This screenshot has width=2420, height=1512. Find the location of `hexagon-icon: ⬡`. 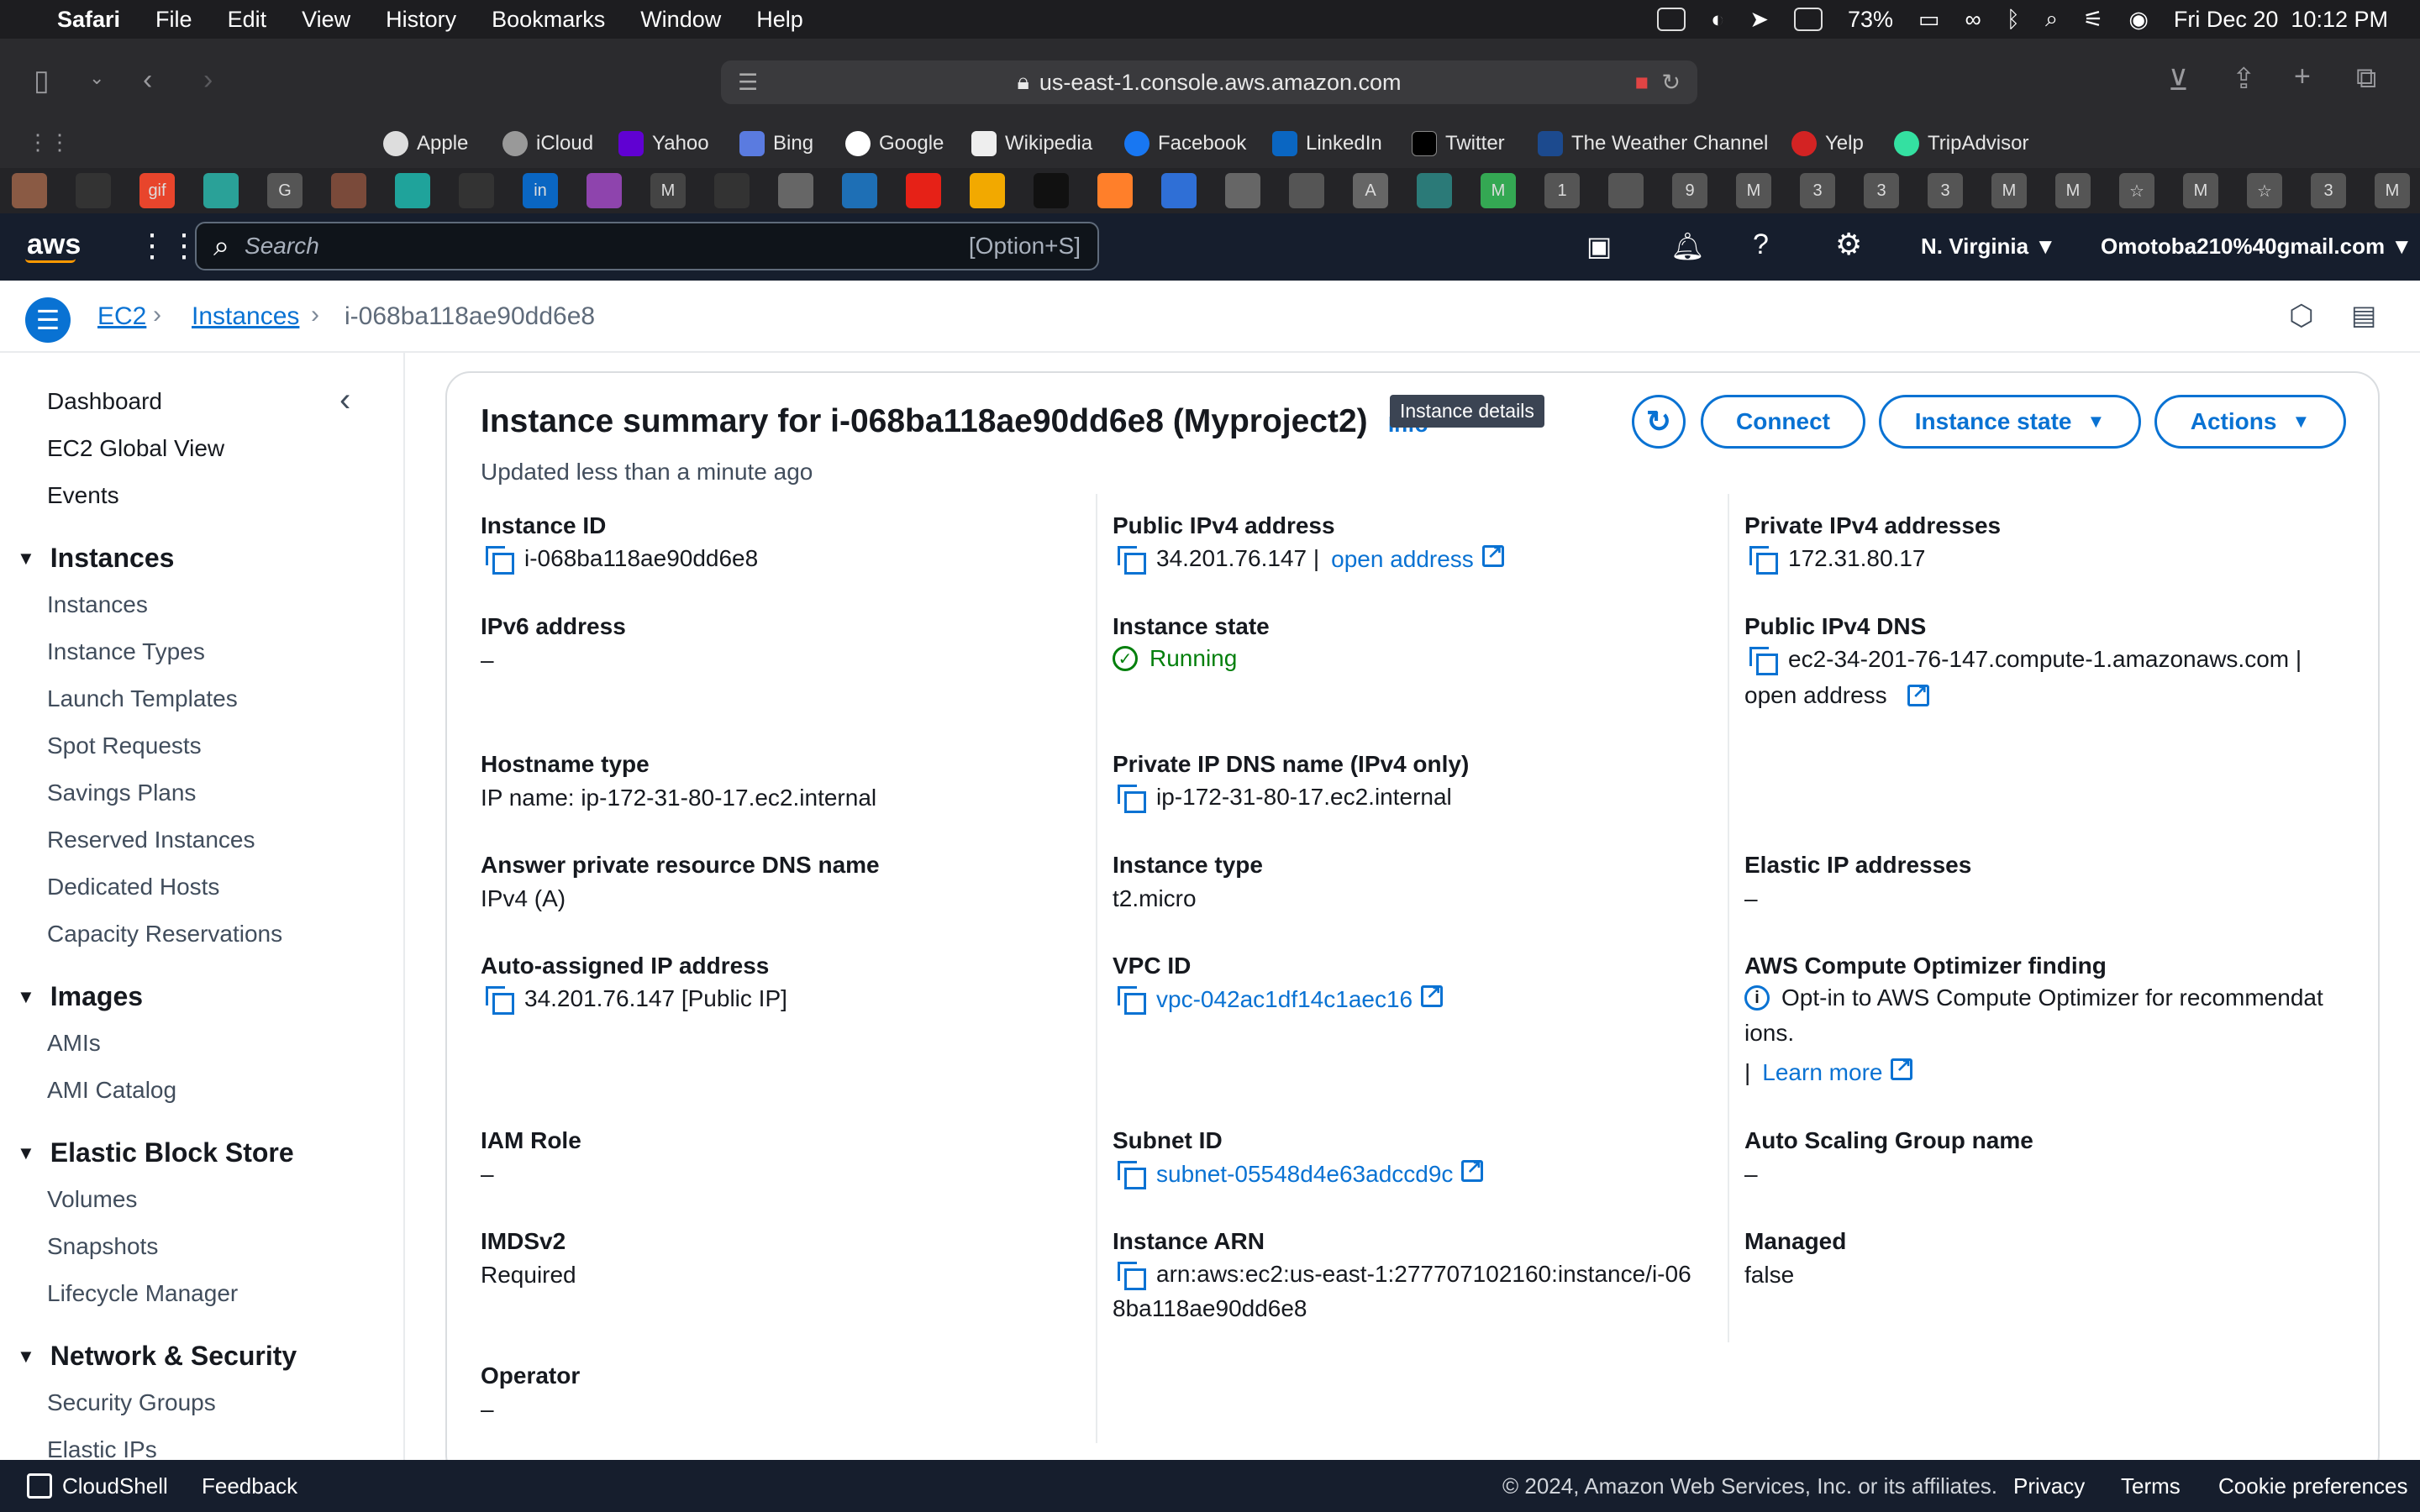

hexagon-icon: ⬡ is located at coordinates (2301, 316).